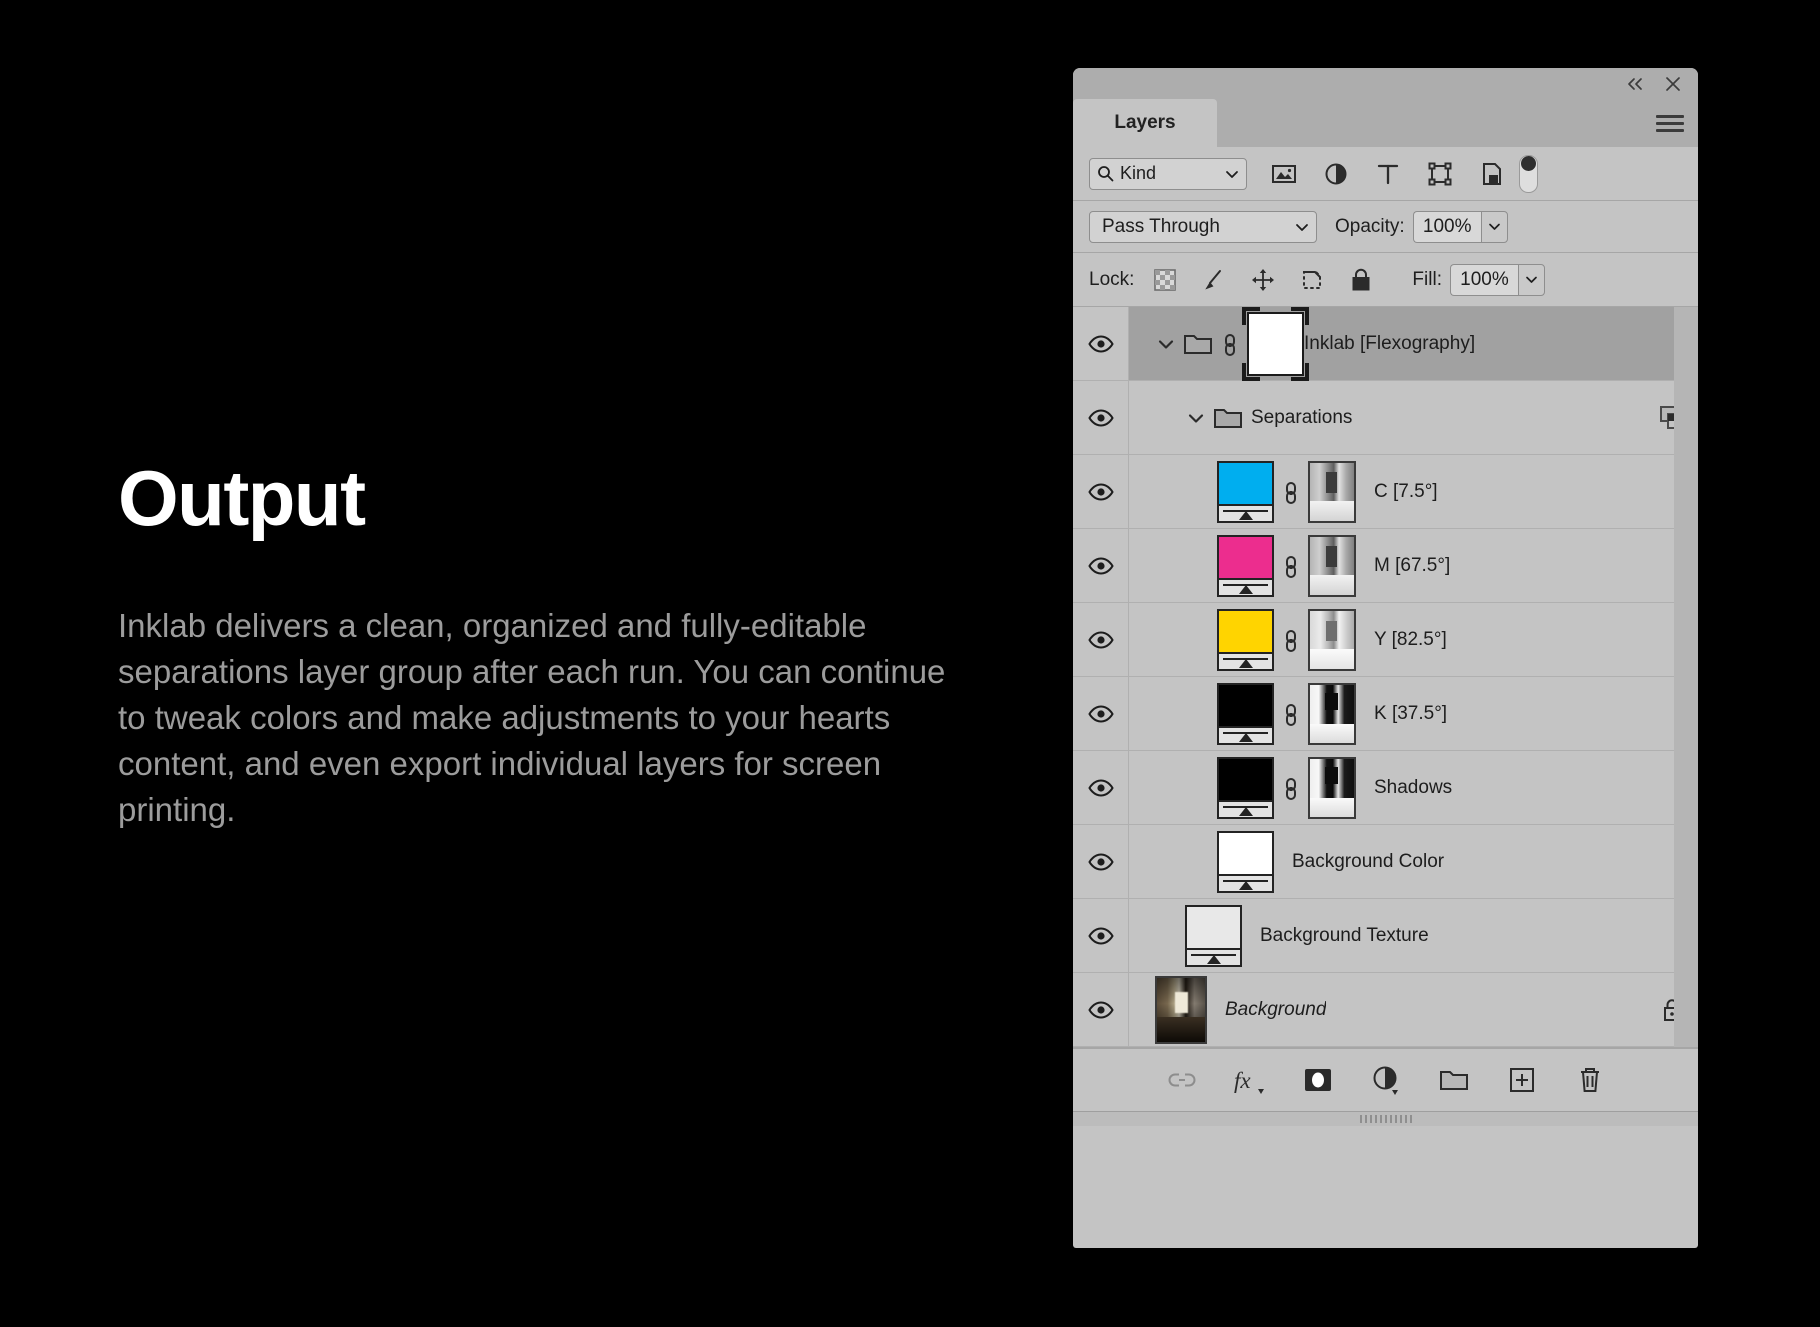 The height and width of the screenshot is (1327, 1820). I want to click on layer-row: Y [82.5°], so click(1385, 640).